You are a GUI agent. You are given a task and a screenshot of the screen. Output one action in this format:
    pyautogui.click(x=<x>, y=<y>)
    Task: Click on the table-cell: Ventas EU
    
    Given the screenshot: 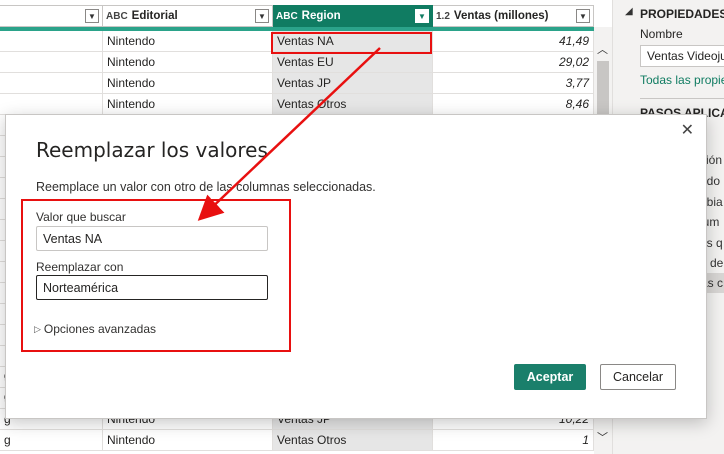 What is the action you would take?
    pyautogui.click(x=353, y=62)
    